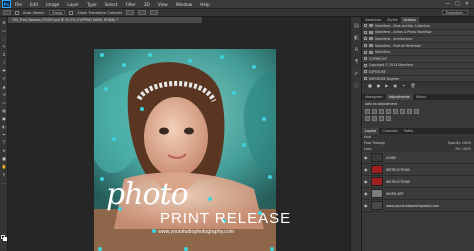  Describe the element at coordinates (421, 97) in the screenshot. I see `tab-styles-2: Styles` at that location.